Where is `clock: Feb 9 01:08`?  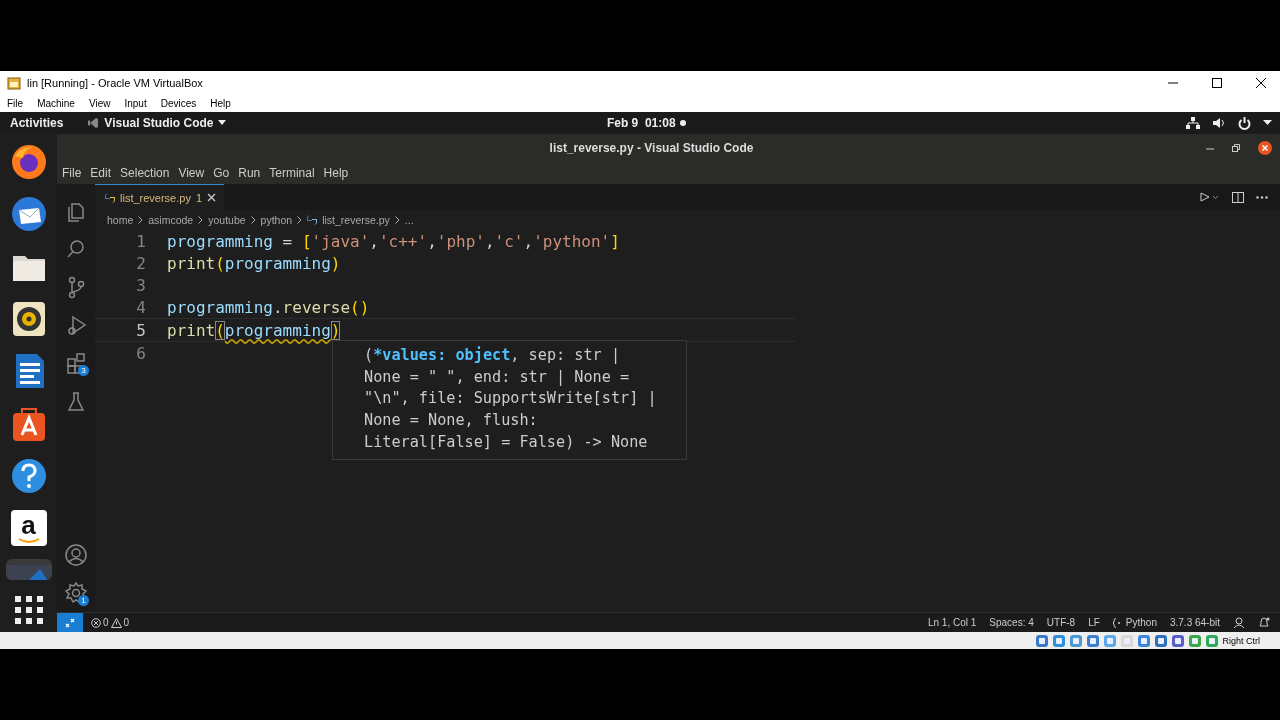 clock: Feb 9 01:08 is located at coordinates (641, 123).